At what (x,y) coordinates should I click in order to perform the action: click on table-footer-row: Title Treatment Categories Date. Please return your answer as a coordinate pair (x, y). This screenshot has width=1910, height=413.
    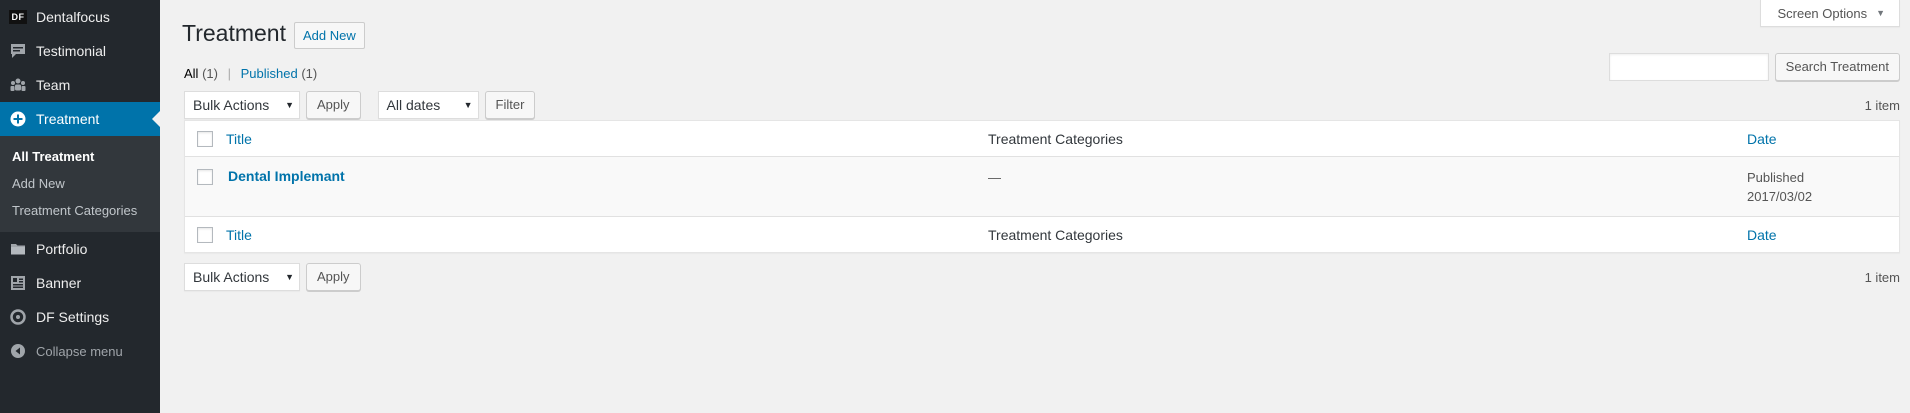
    Looking at the image, I should click on (1042, 234).